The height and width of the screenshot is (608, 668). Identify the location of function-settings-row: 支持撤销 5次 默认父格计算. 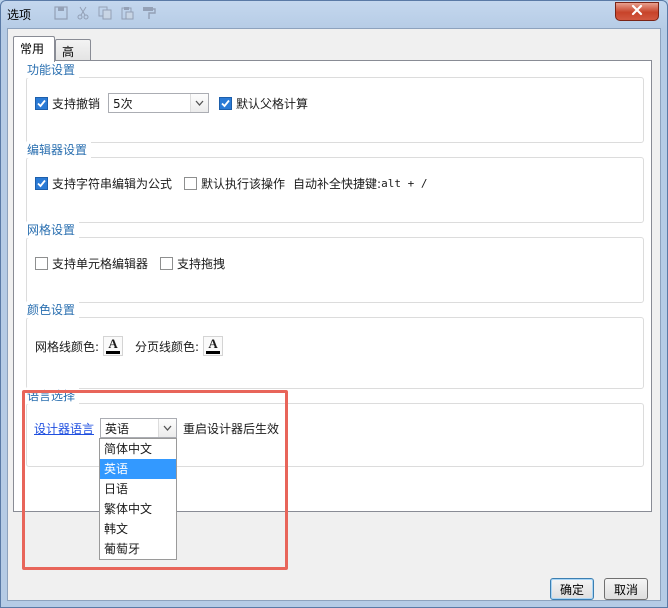
(175, 103).